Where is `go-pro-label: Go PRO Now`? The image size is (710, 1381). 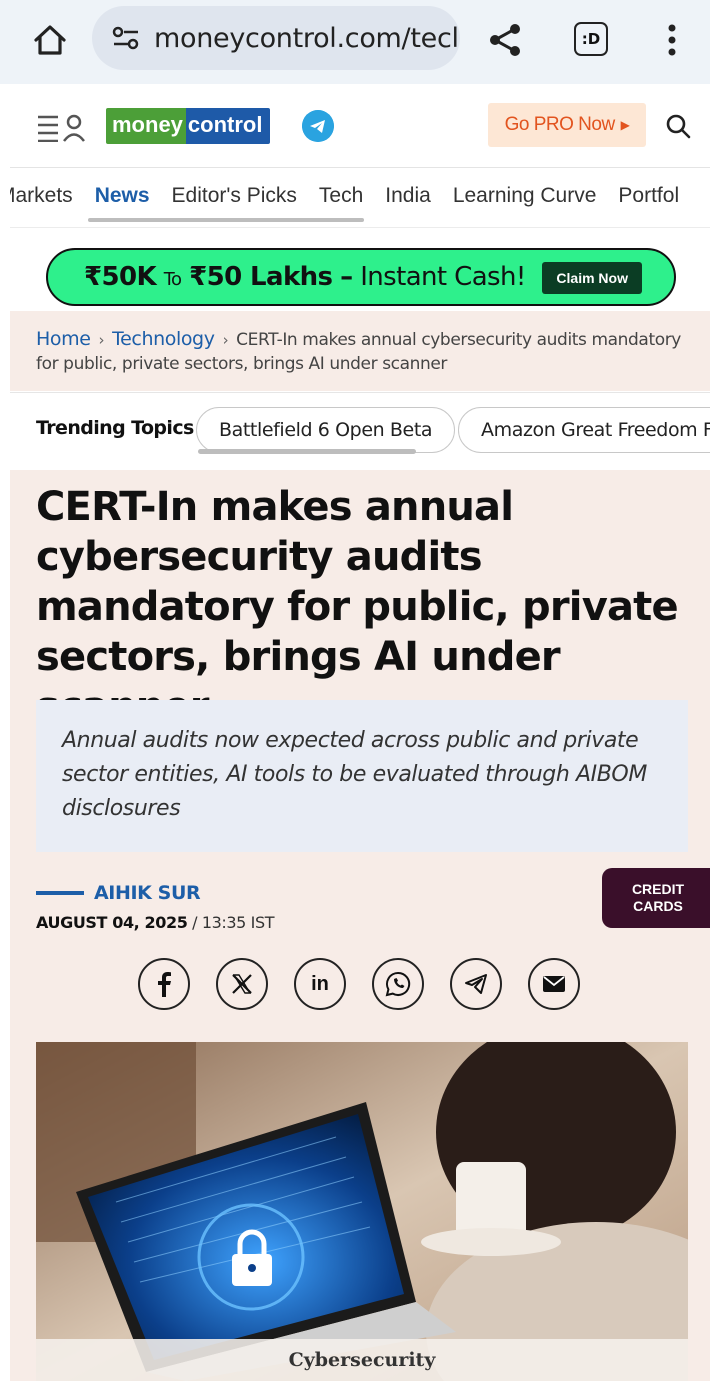 go-pro-label: Go PRO Now is located at coordinates (560, 124).